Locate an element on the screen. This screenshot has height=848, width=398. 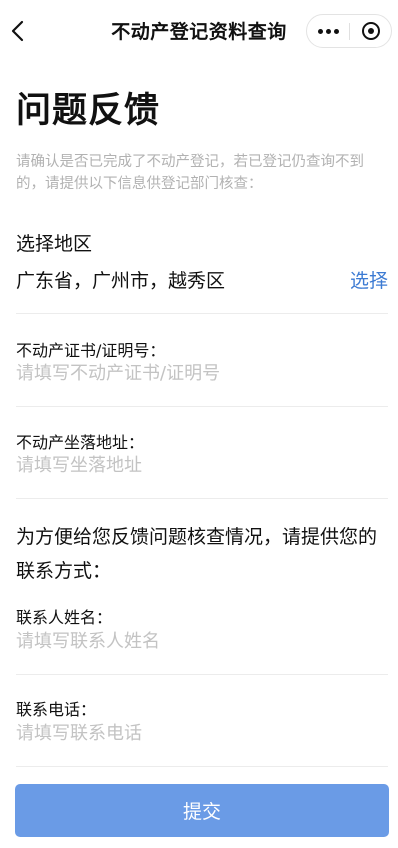
address-input is located at coordinates (202, 465).